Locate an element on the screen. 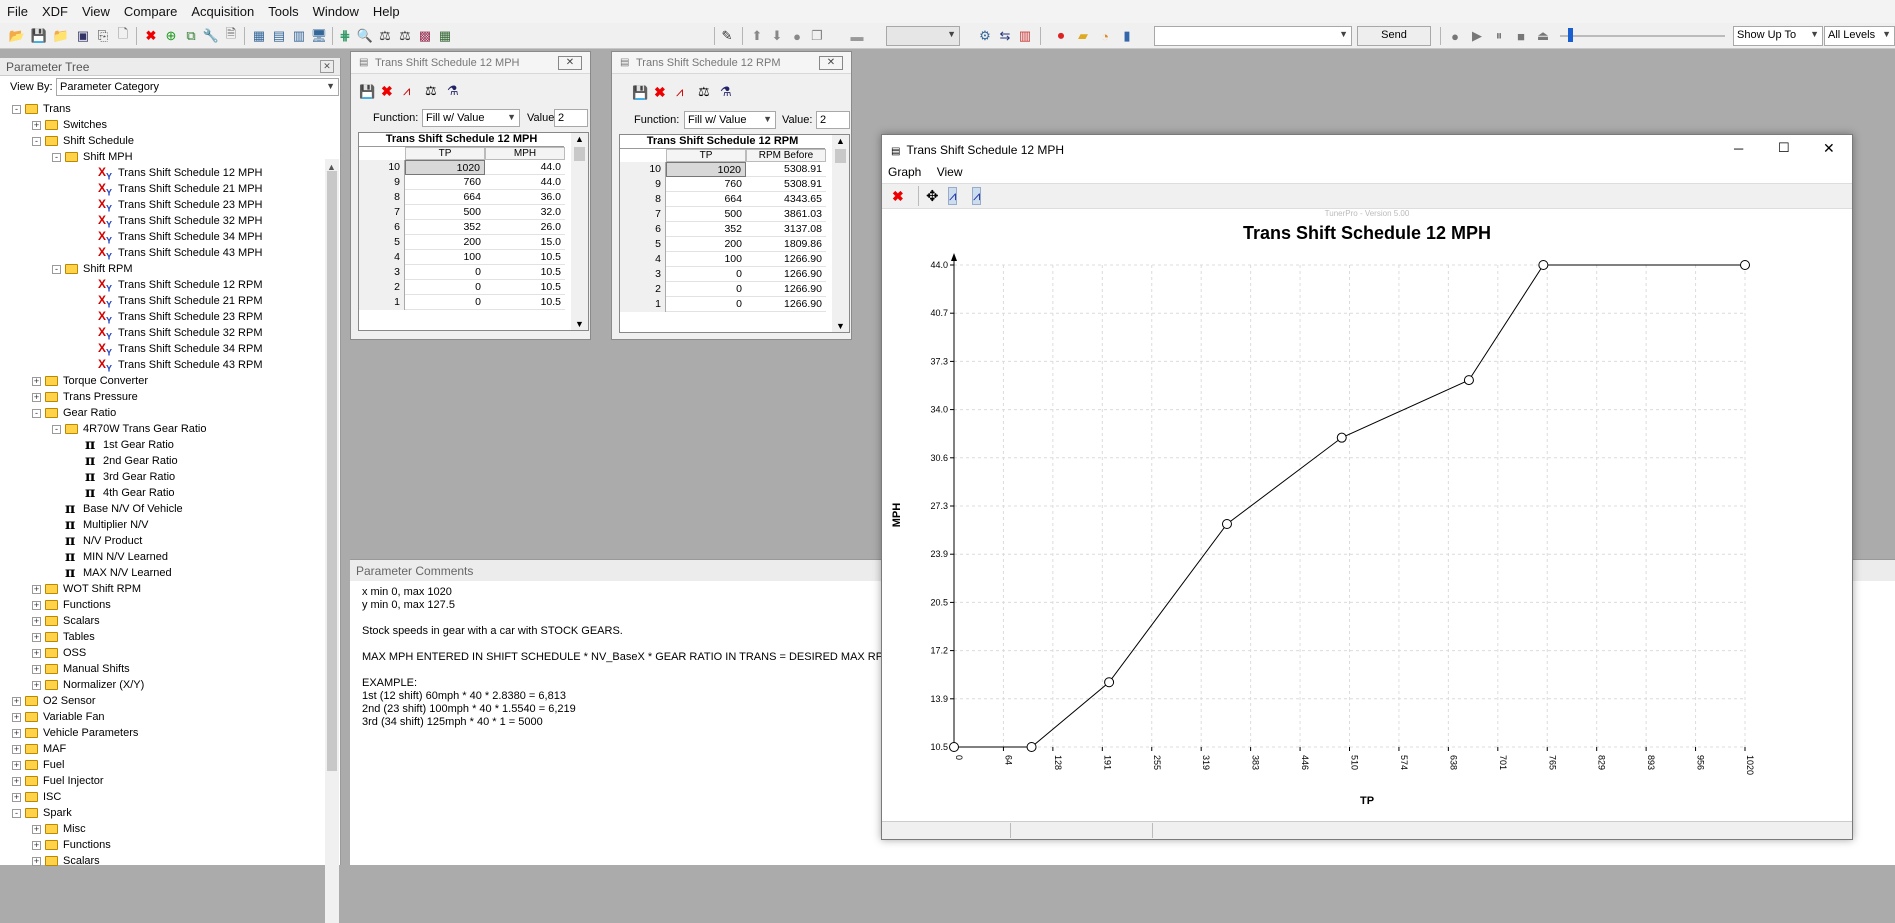 This screenshot has width=1895, height=923. tree-item: XY Trans Shift Schedule 23 RPM is located at coordinates (180, 317).